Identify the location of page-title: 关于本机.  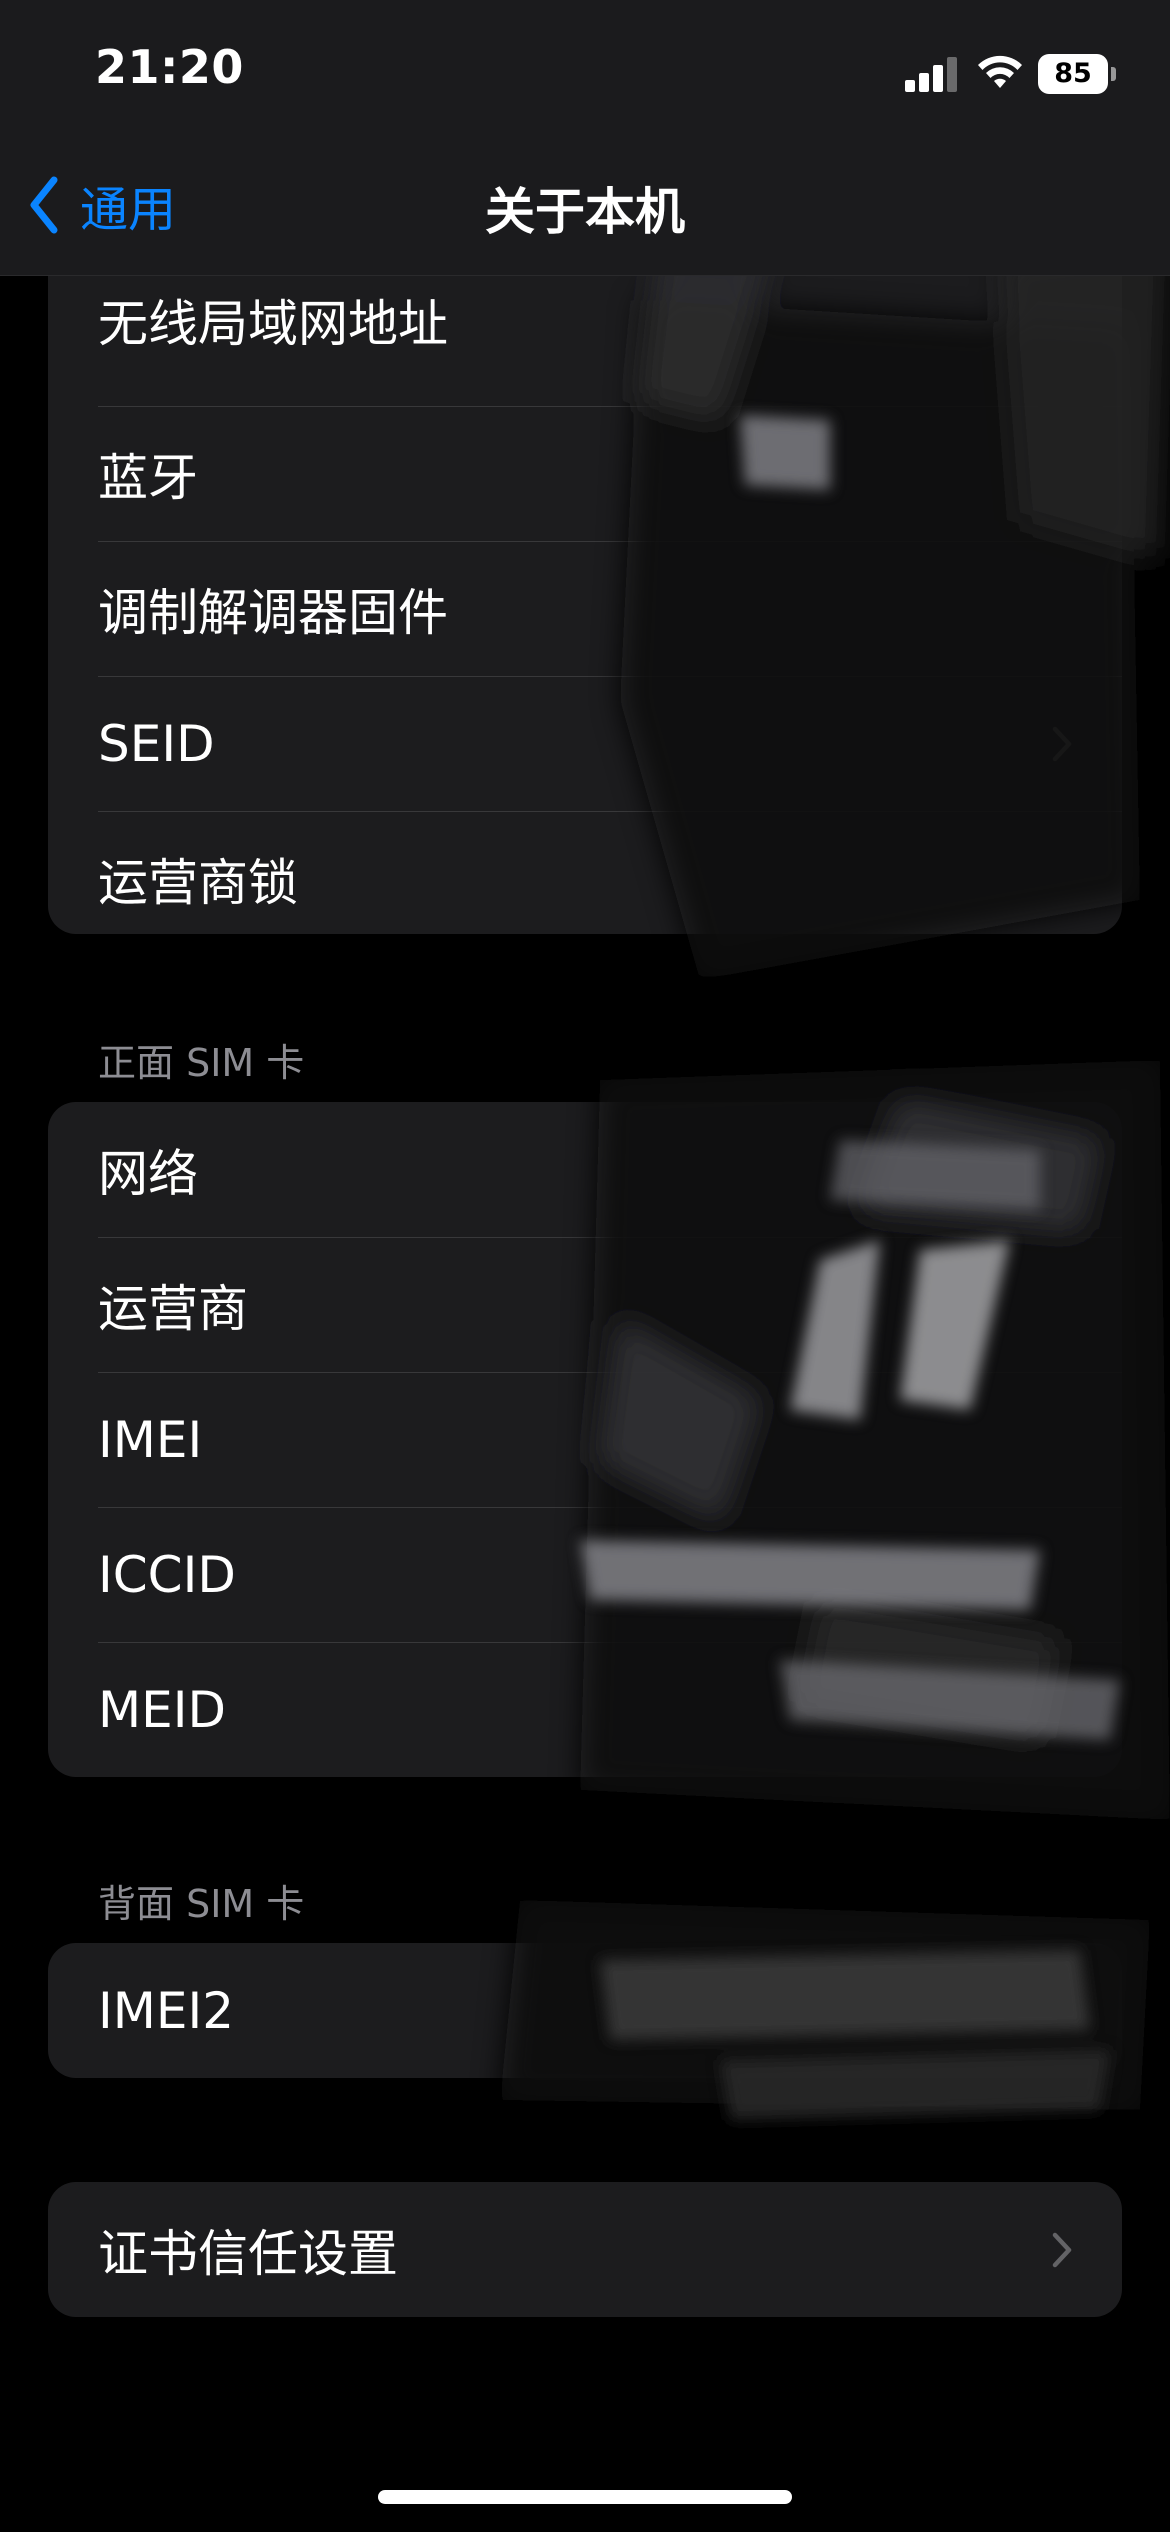
(585, 212).